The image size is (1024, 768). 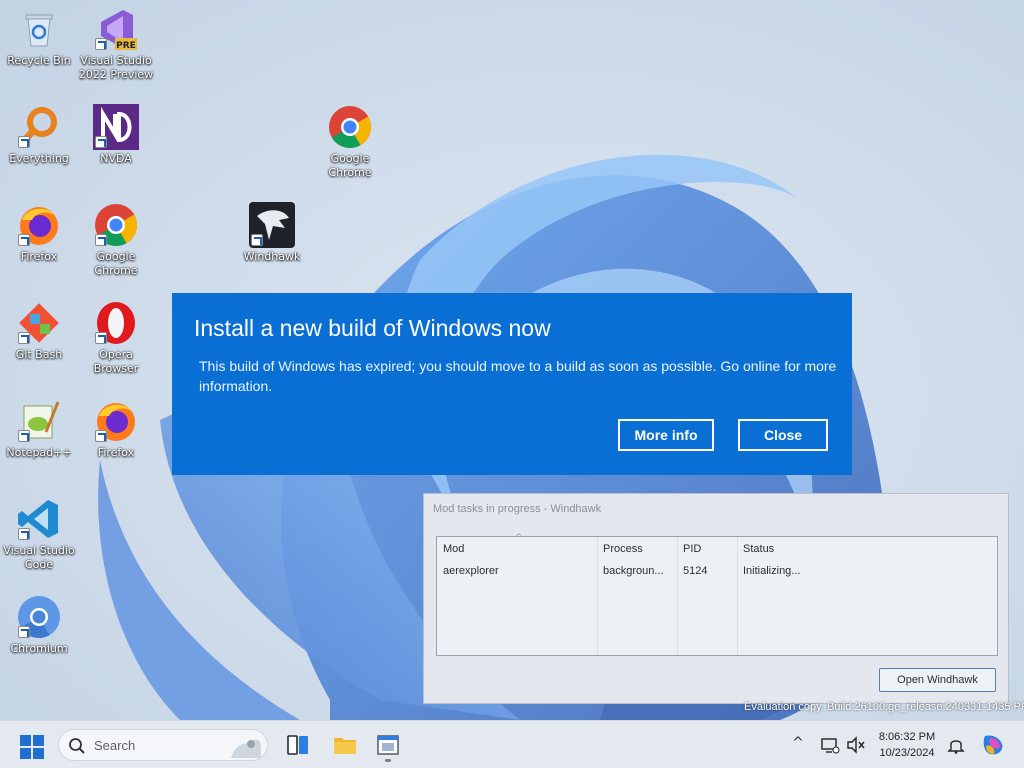 What do you see at coordinates (115, 745) in the screenshot?
I see `search-placeholder: Search` at bounding box center [115, 745].